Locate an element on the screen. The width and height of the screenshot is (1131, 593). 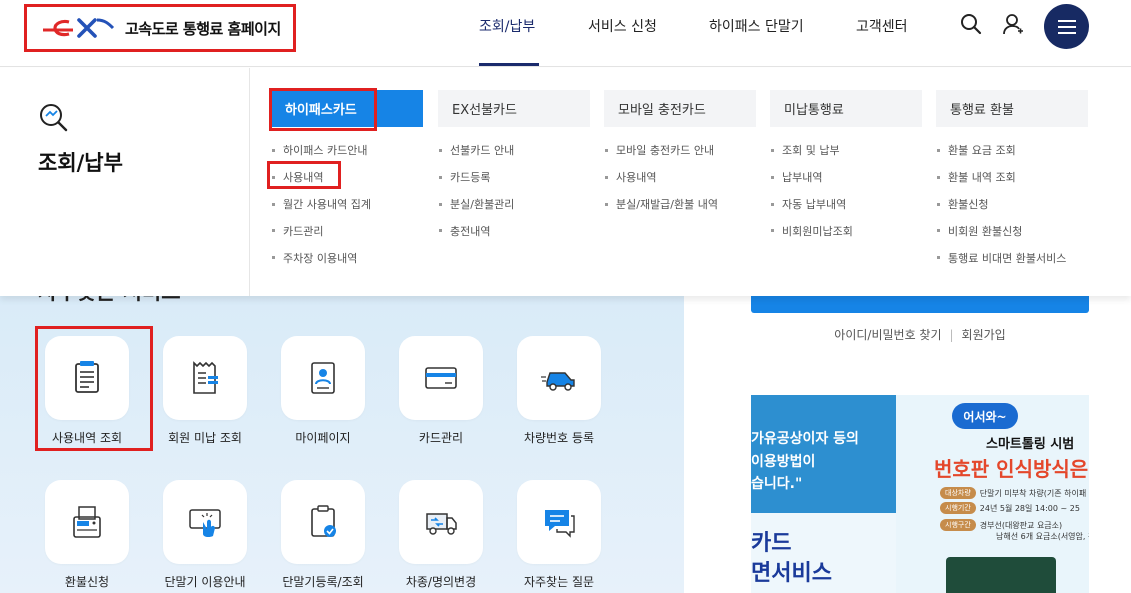
menu-column-title: 하이패스카드 is located at coordinates (347, 108).